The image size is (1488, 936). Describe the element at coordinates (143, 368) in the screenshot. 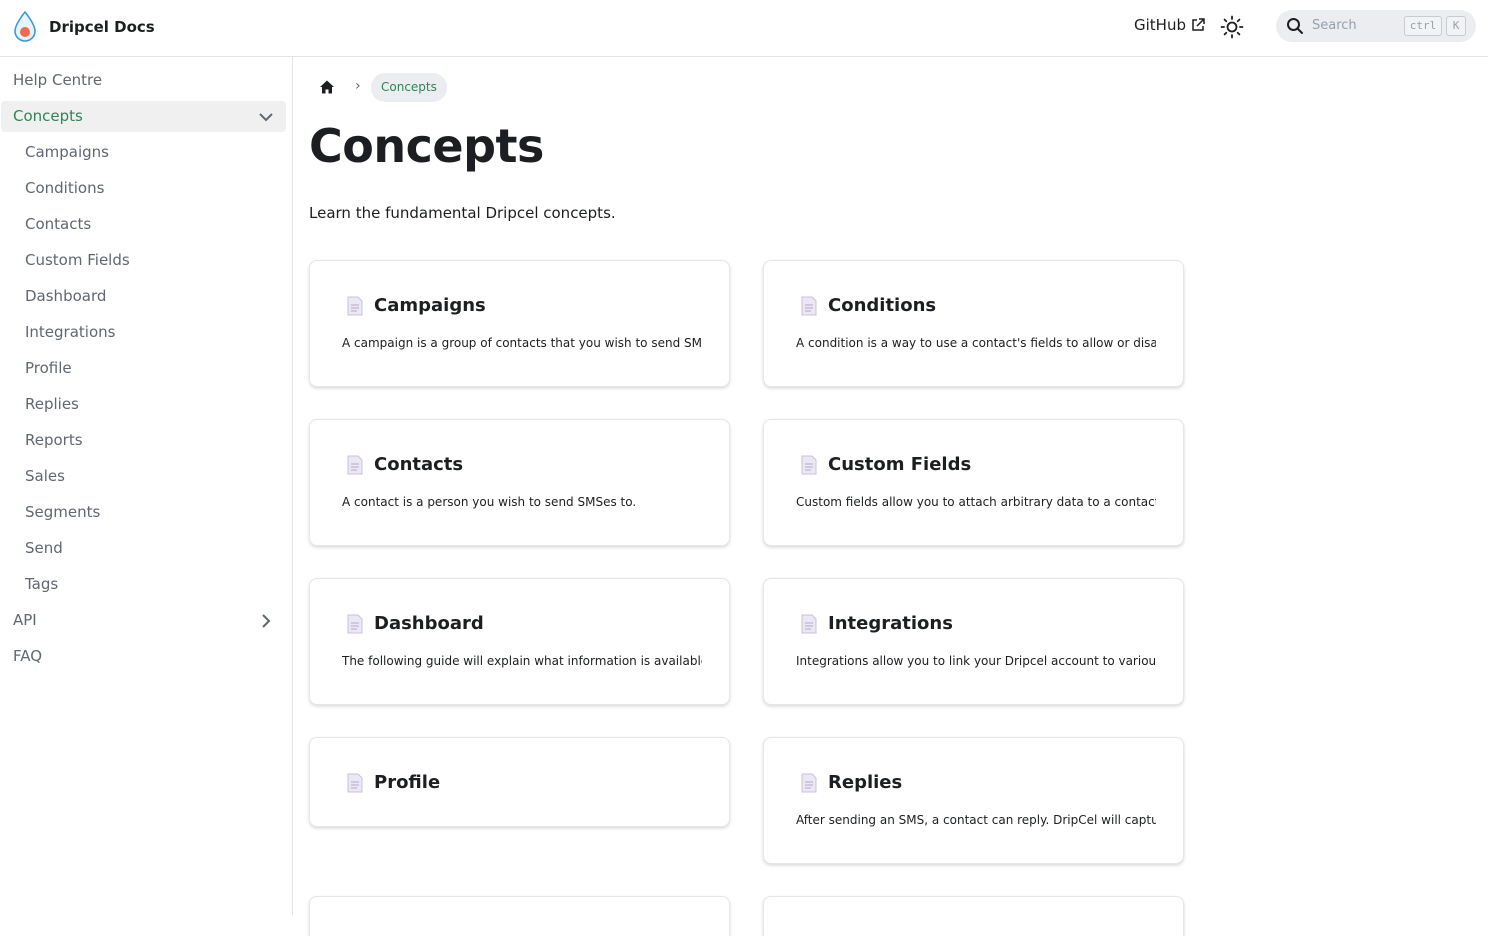

I see `sidebar-item-profile: Profile` at that location.